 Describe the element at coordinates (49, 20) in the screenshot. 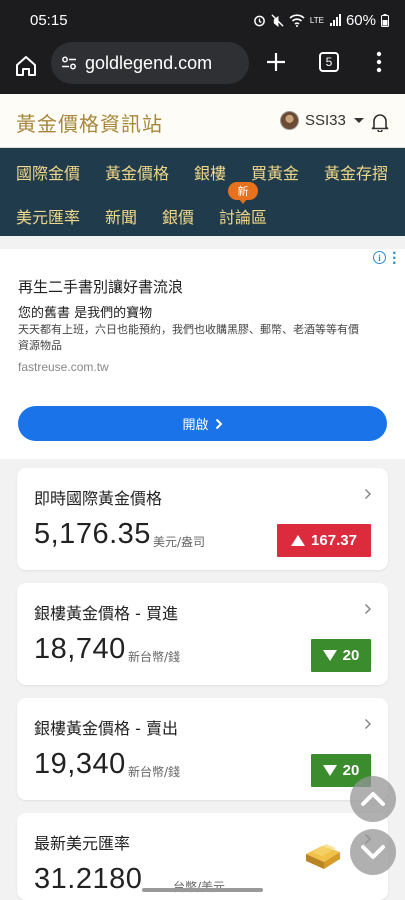

I see `status-time: 05:15` at that location.